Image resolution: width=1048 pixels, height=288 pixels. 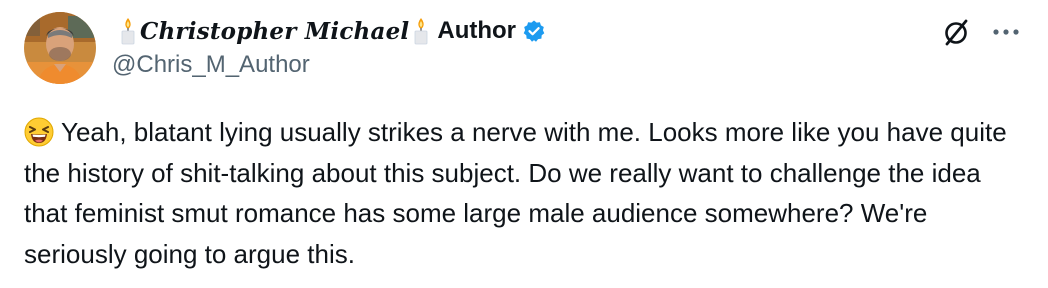 I want to click on avatar-image, so click(x=60, y=48).